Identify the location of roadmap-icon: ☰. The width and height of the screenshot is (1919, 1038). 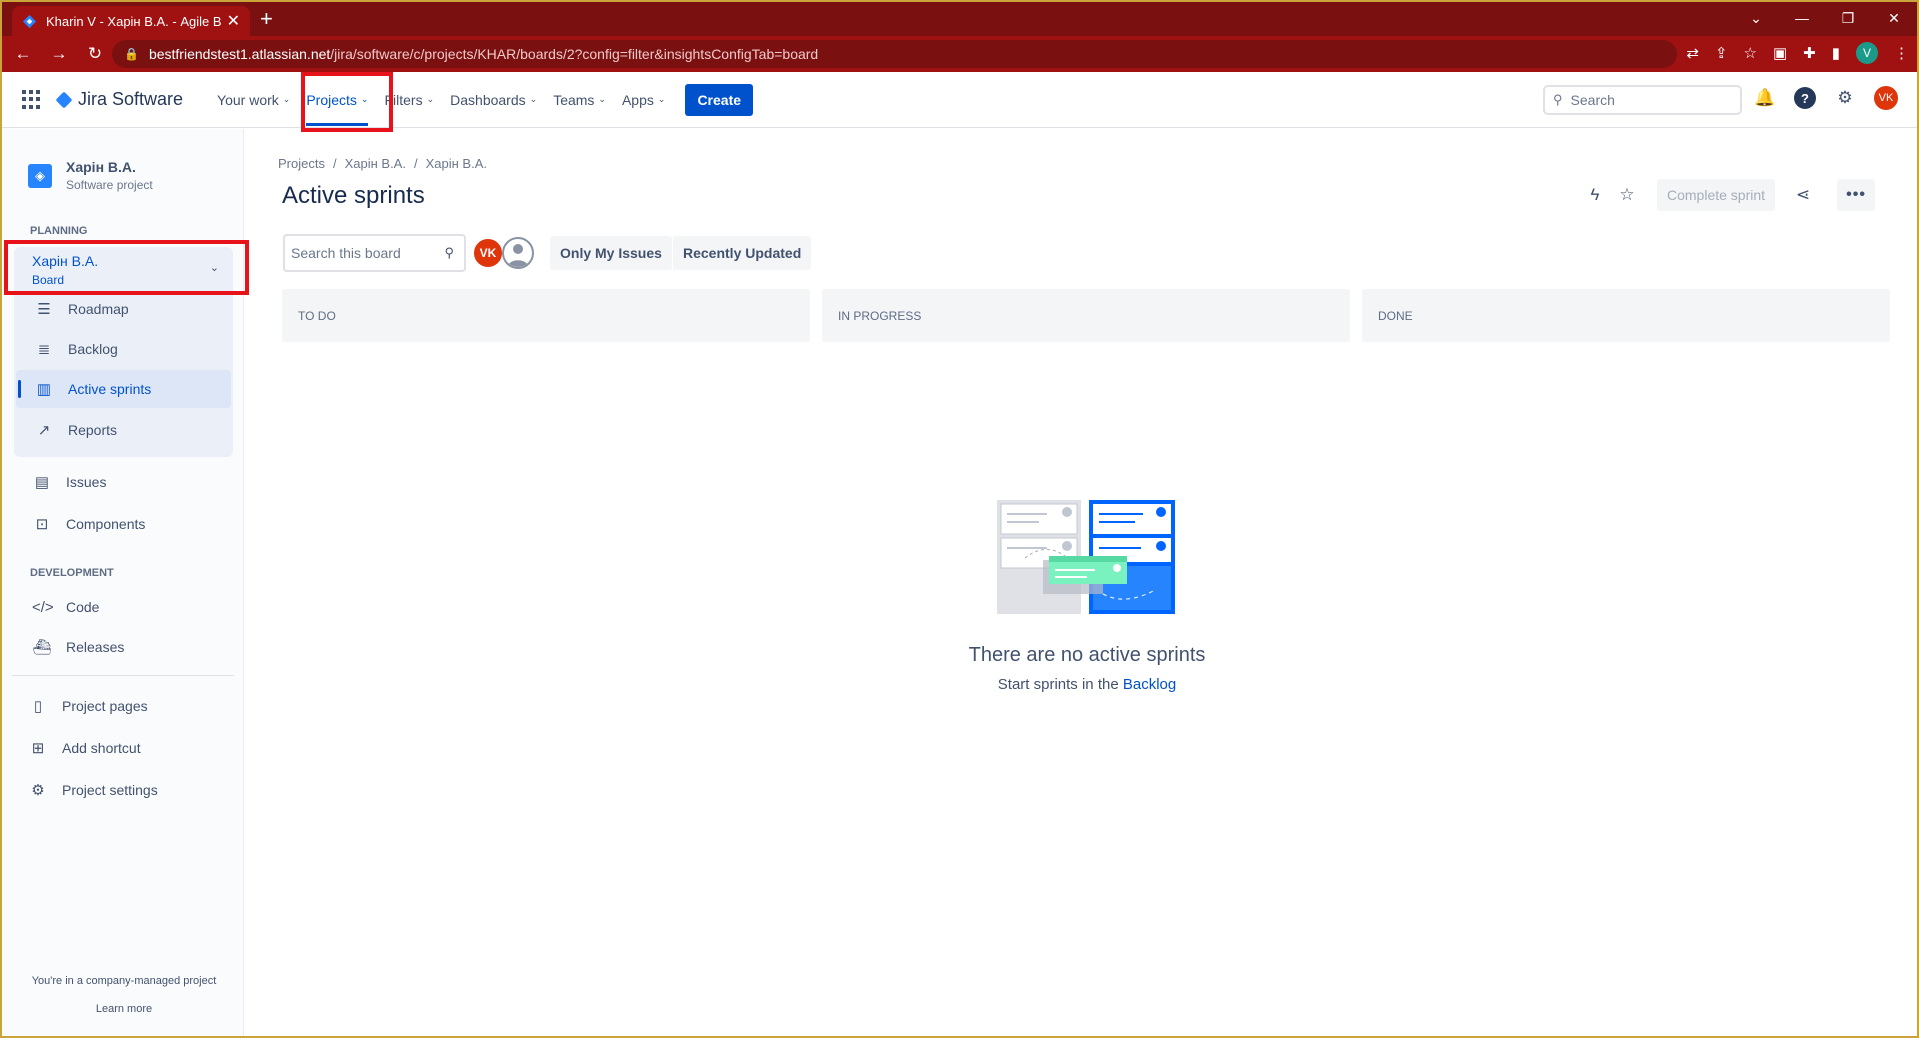
(44, 309).